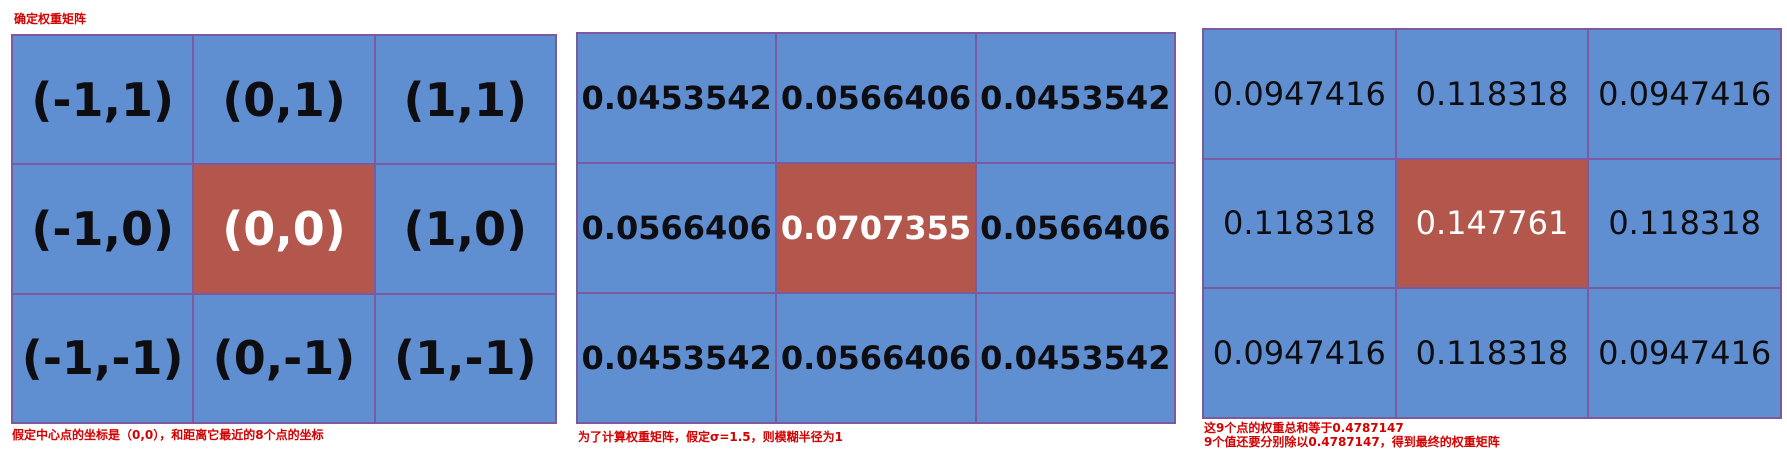  What do you see at coordinates (103, 229) in the screenshot?
I see `coordinate-cell: (-1,0)` at bounding box center [103, 229].